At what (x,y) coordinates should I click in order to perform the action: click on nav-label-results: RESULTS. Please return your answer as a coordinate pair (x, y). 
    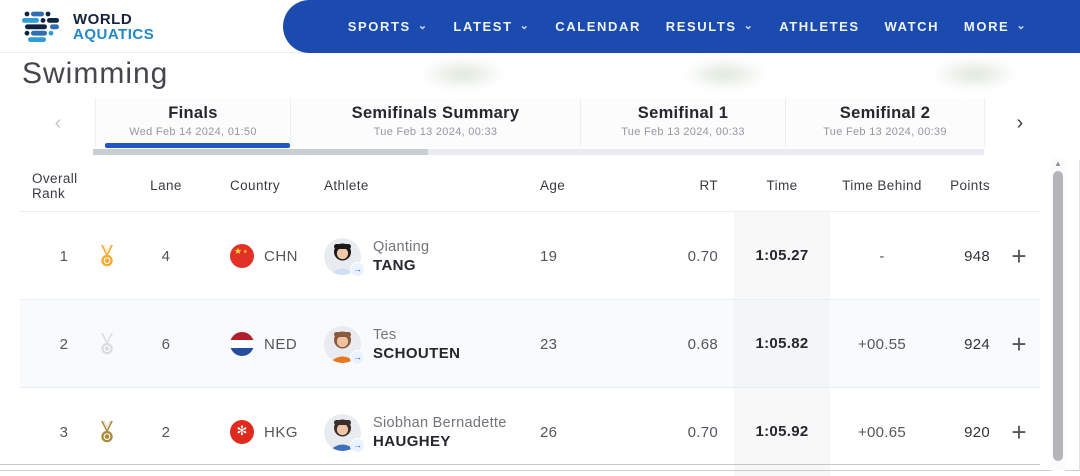
    Looking at the image, I should click on (701, 26).